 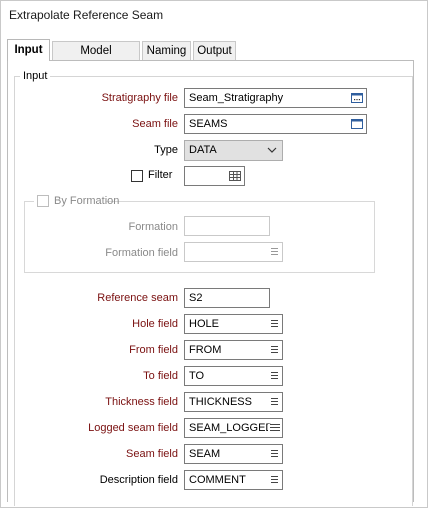 I want to click on input-group-label: Input, so click(x=35, y=76).